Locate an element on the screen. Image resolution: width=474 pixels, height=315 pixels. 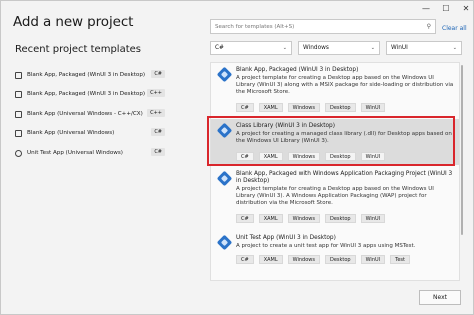
clear-all-link: Clear all is located at coordinates (454, 28).